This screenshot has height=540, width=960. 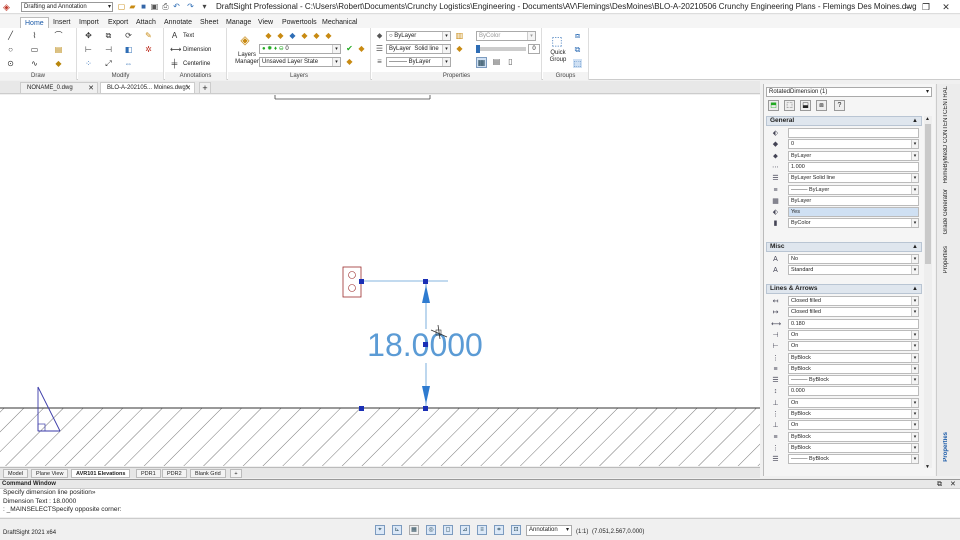 What do you see at coordinates (853, 200) in the screenshot?
I see `property-value: ByLayer` at bounding box center [853, 200].